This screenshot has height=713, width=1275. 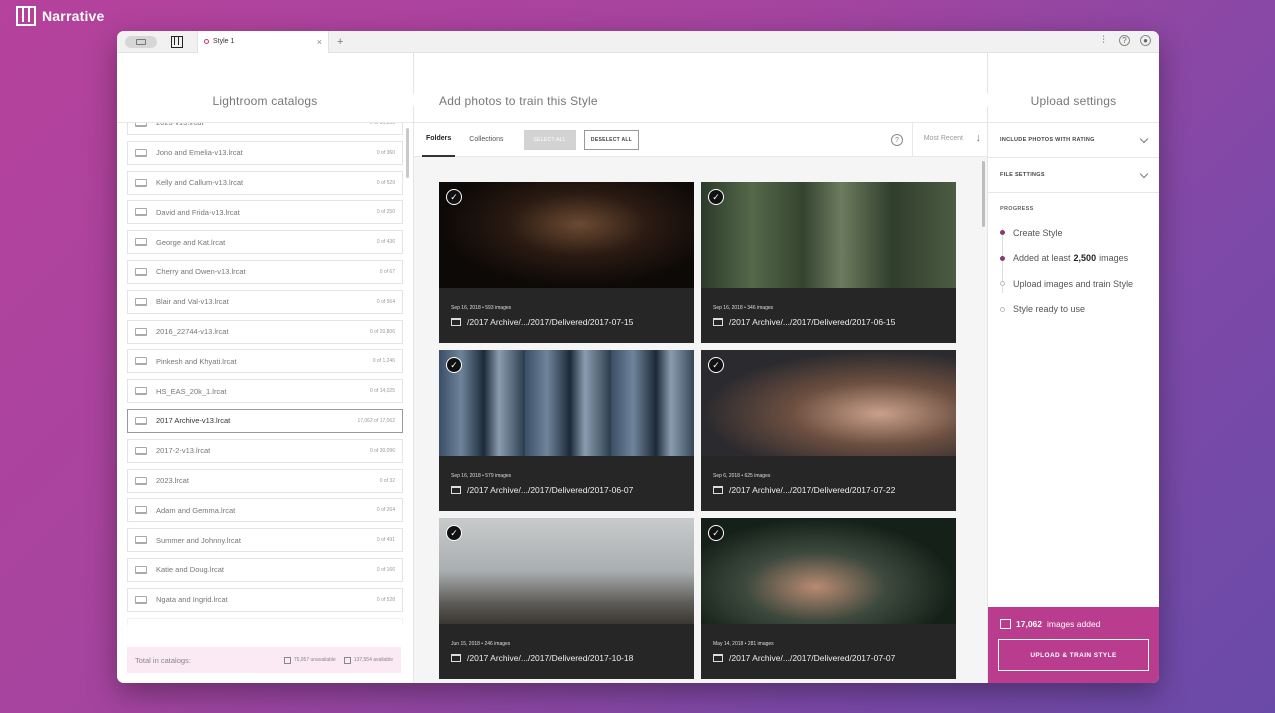 I want to click on catalog-item: Kelly and Callum-v13.lrcat 0 of 529, so click(x=265, y=182).